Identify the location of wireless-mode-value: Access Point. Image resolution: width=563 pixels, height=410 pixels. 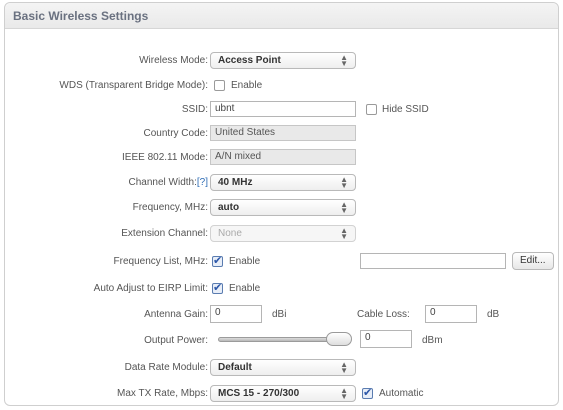
(249, 60).